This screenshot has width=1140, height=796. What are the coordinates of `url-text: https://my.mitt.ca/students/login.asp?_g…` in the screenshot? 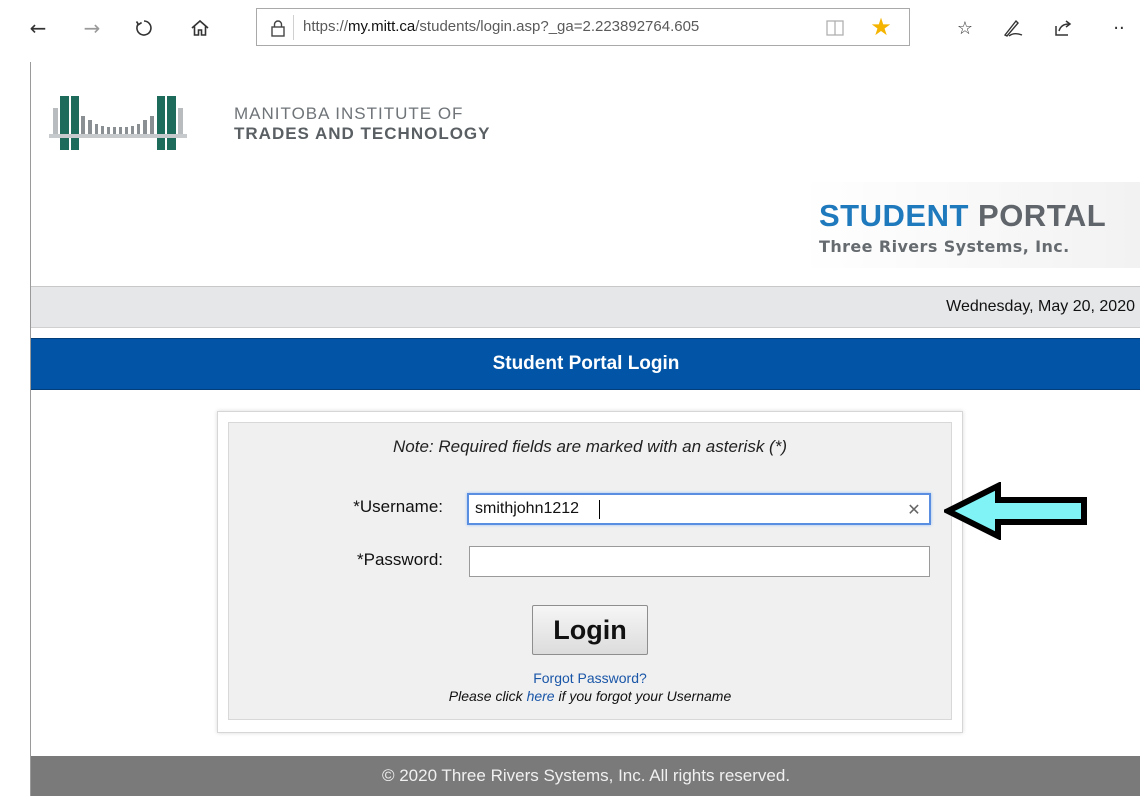 It's located at (563, 28).